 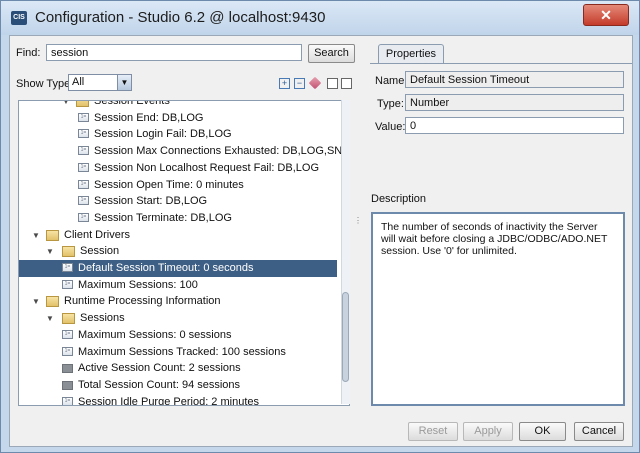 I want to click on find-label: Find:, so click(x=28, y=53).